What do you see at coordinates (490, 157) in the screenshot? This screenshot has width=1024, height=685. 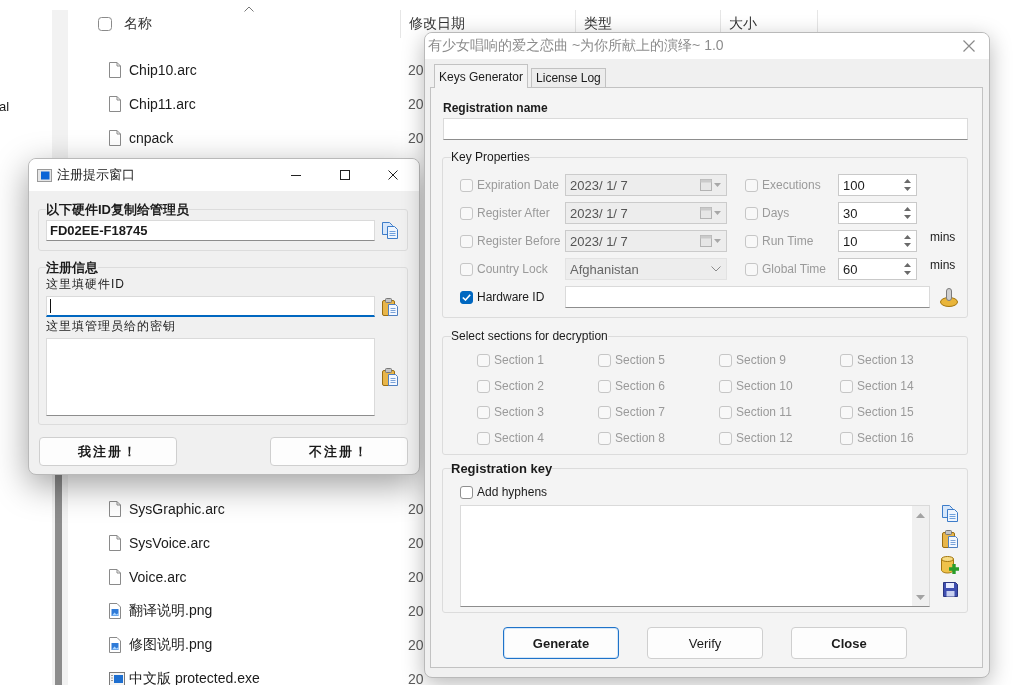 I see `group-title: Key Properties` at bounding box center [490, 157].